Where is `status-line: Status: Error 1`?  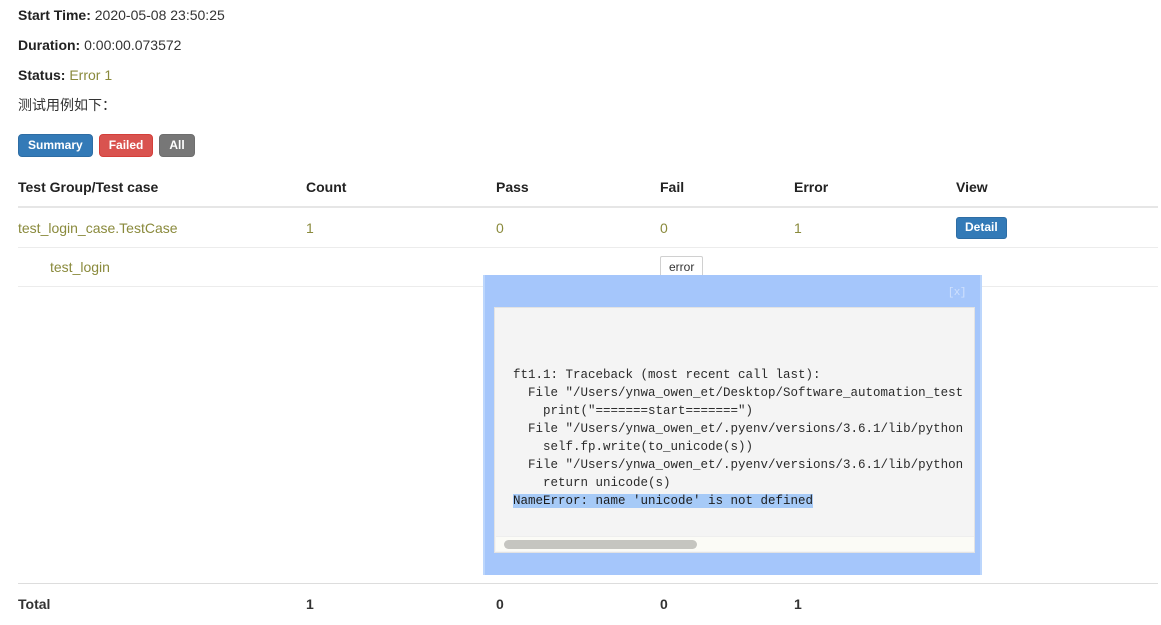 status-line: Status: Error 1 is located at coordinates (568, 75).